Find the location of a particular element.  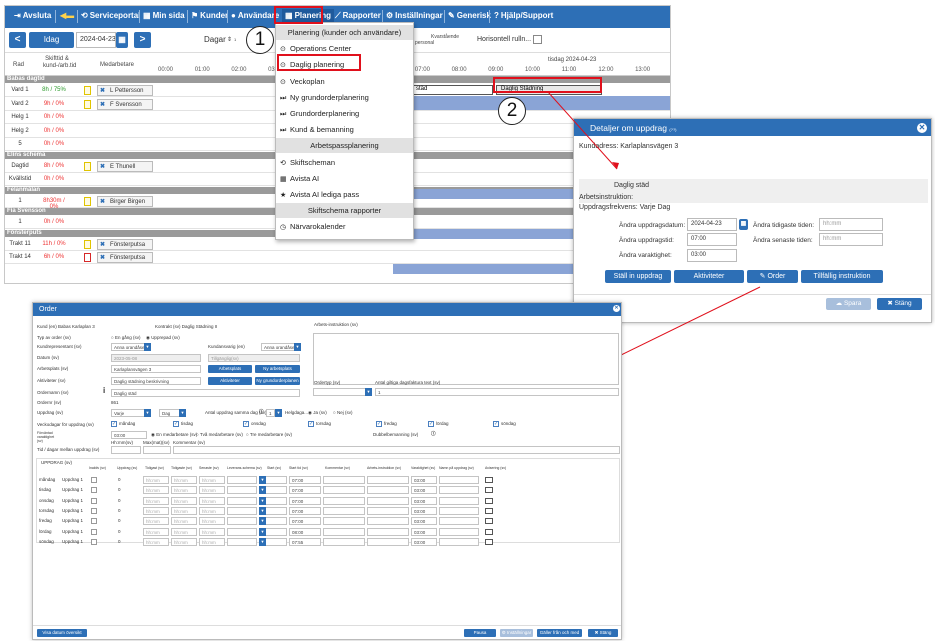

instruktion-textarea is located at coordinates (466, 359).